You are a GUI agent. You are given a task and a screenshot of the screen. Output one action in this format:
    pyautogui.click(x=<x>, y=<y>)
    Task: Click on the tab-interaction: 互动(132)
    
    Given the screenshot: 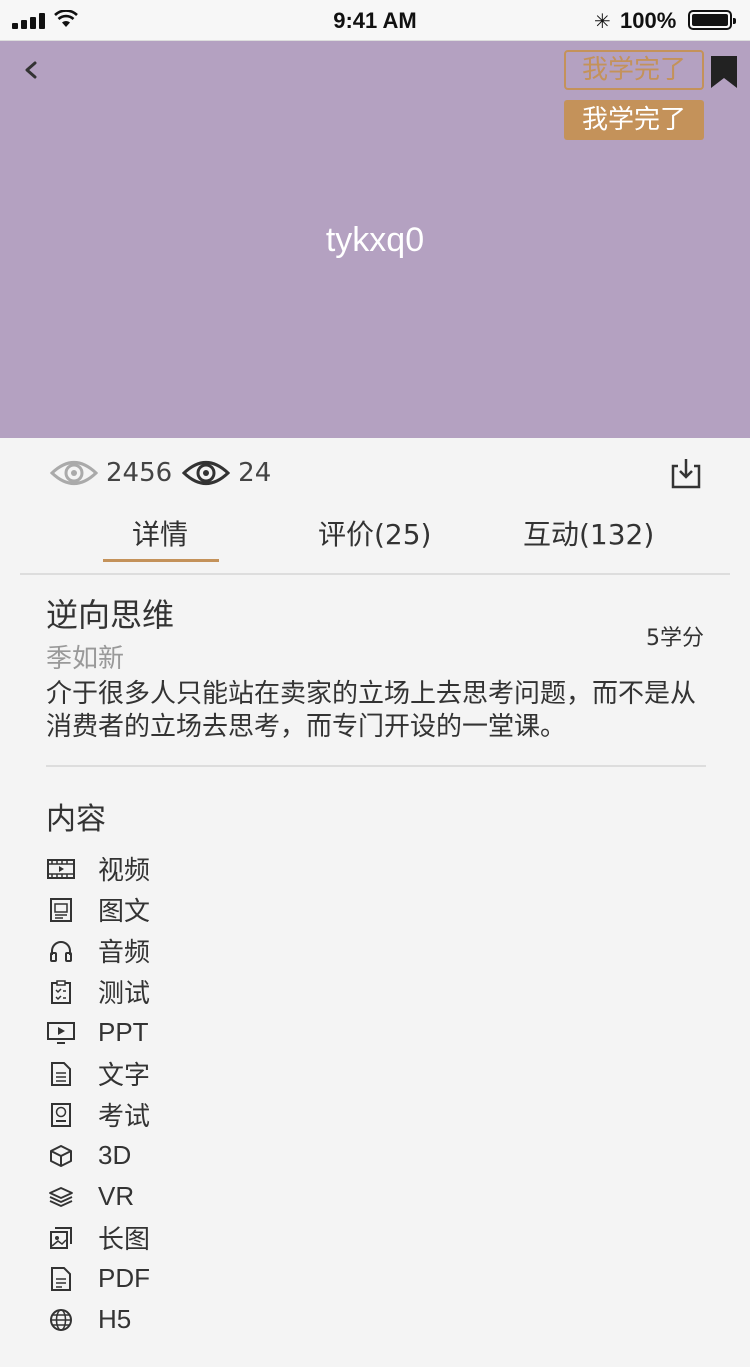 What is the action you would take?
    pyautogui.click(x=588, y=533)
    